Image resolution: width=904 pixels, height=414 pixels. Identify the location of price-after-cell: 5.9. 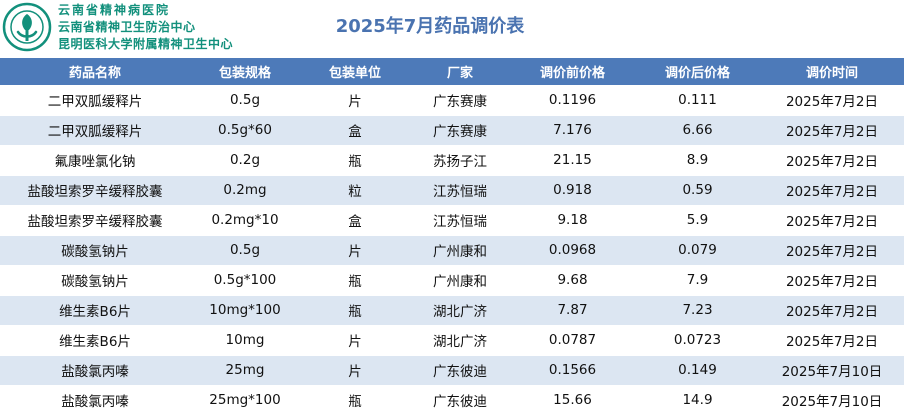
(697, 220).